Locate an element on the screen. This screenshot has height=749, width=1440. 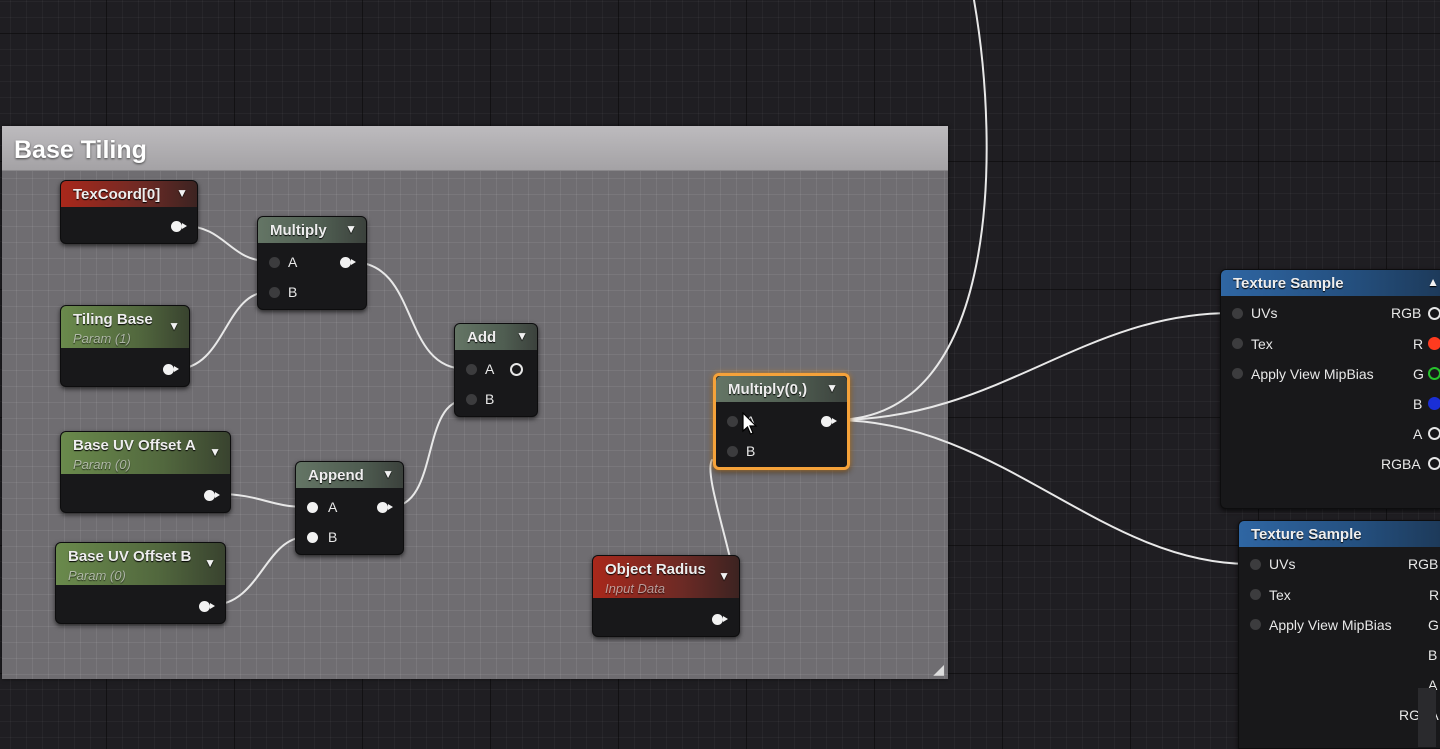
node-subtitle: Param (1) is located at coordinates (102, 338).